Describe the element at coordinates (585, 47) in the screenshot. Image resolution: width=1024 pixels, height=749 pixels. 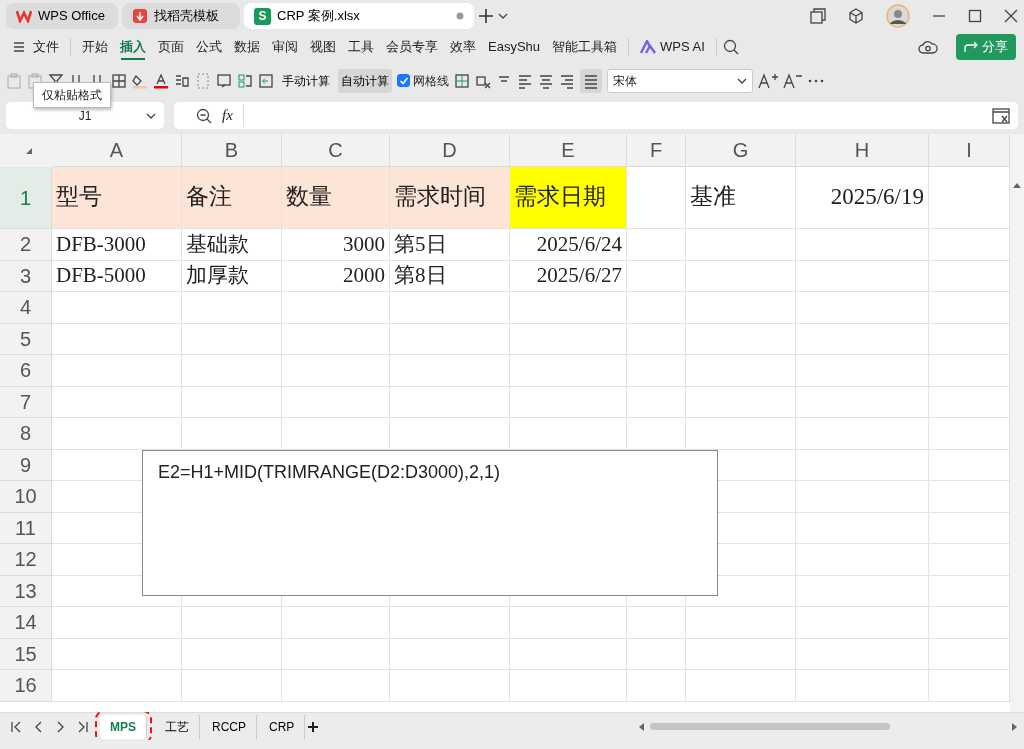
I see `menu-tab: 智能工具箱` at that location.